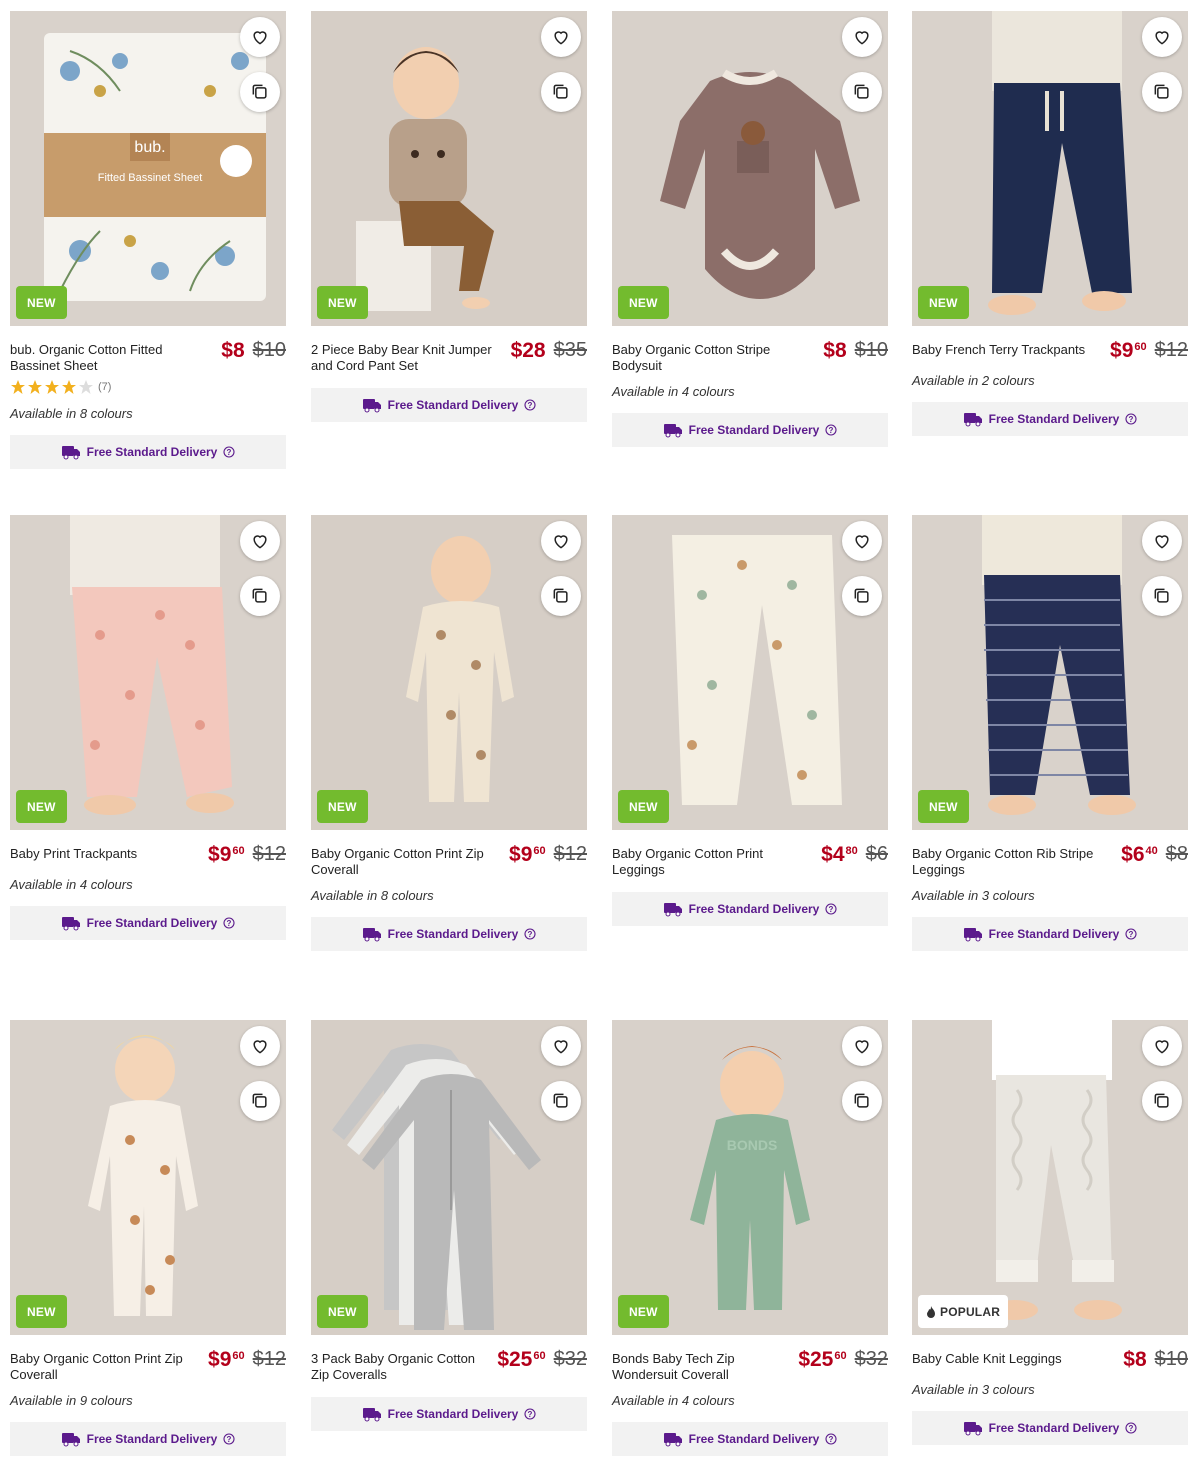 This screenshot has height=1480, width=1200. What do you see at coordinates (226, 1359) in the screenshot?
I see `current-price: $9 60` at bounding box center [226, 1359].